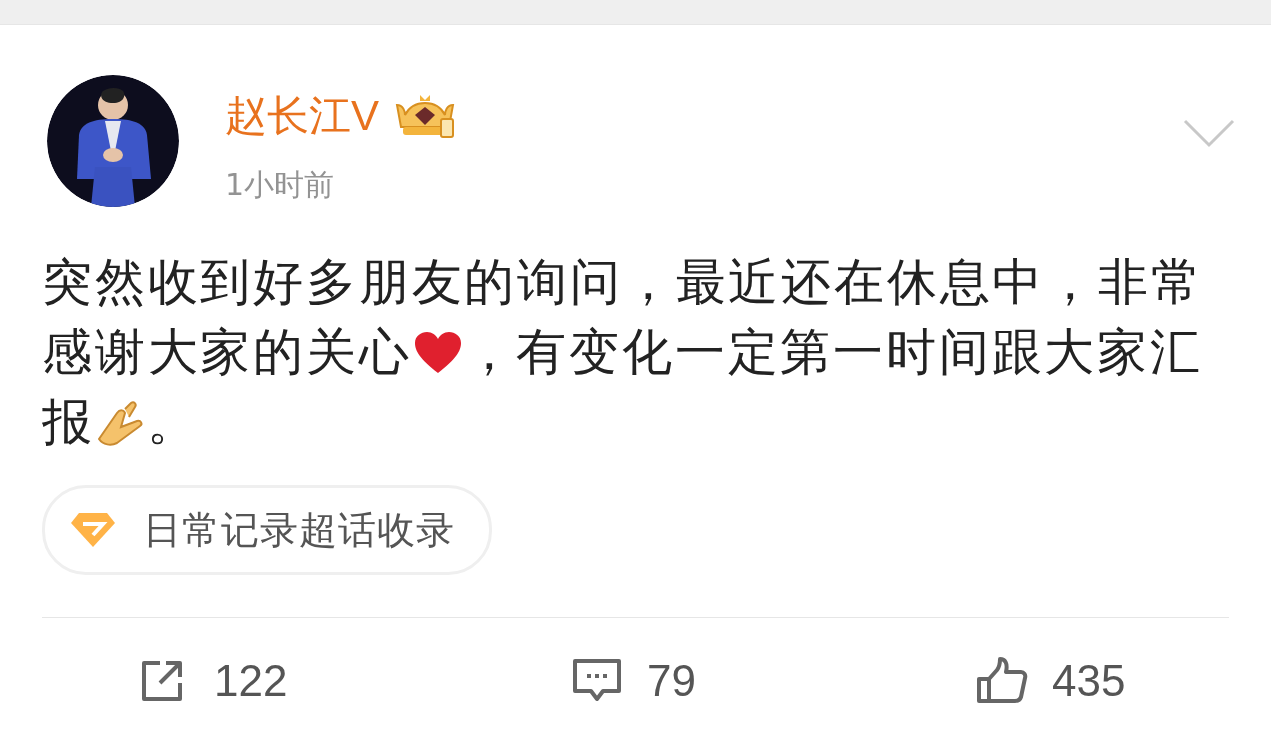 The image size is (1271, 740). What do you see at coordinates (267, 530) in the screenshot?
I see `topic-tag: 日常记录超话收录` at bounding box center [267, 530].